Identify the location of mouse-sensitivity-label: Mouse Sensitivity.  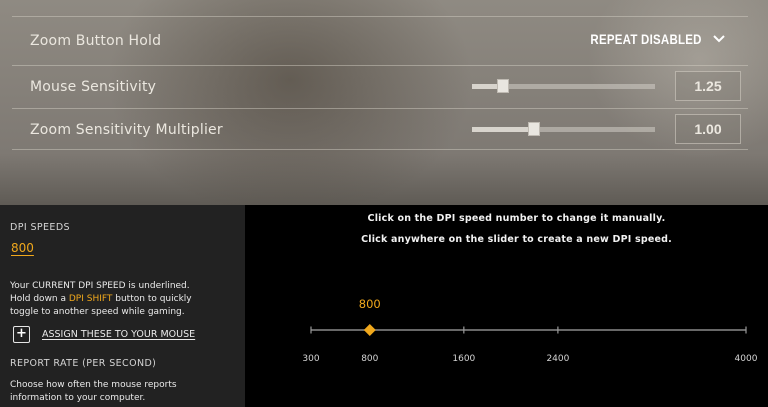
(93, 87).